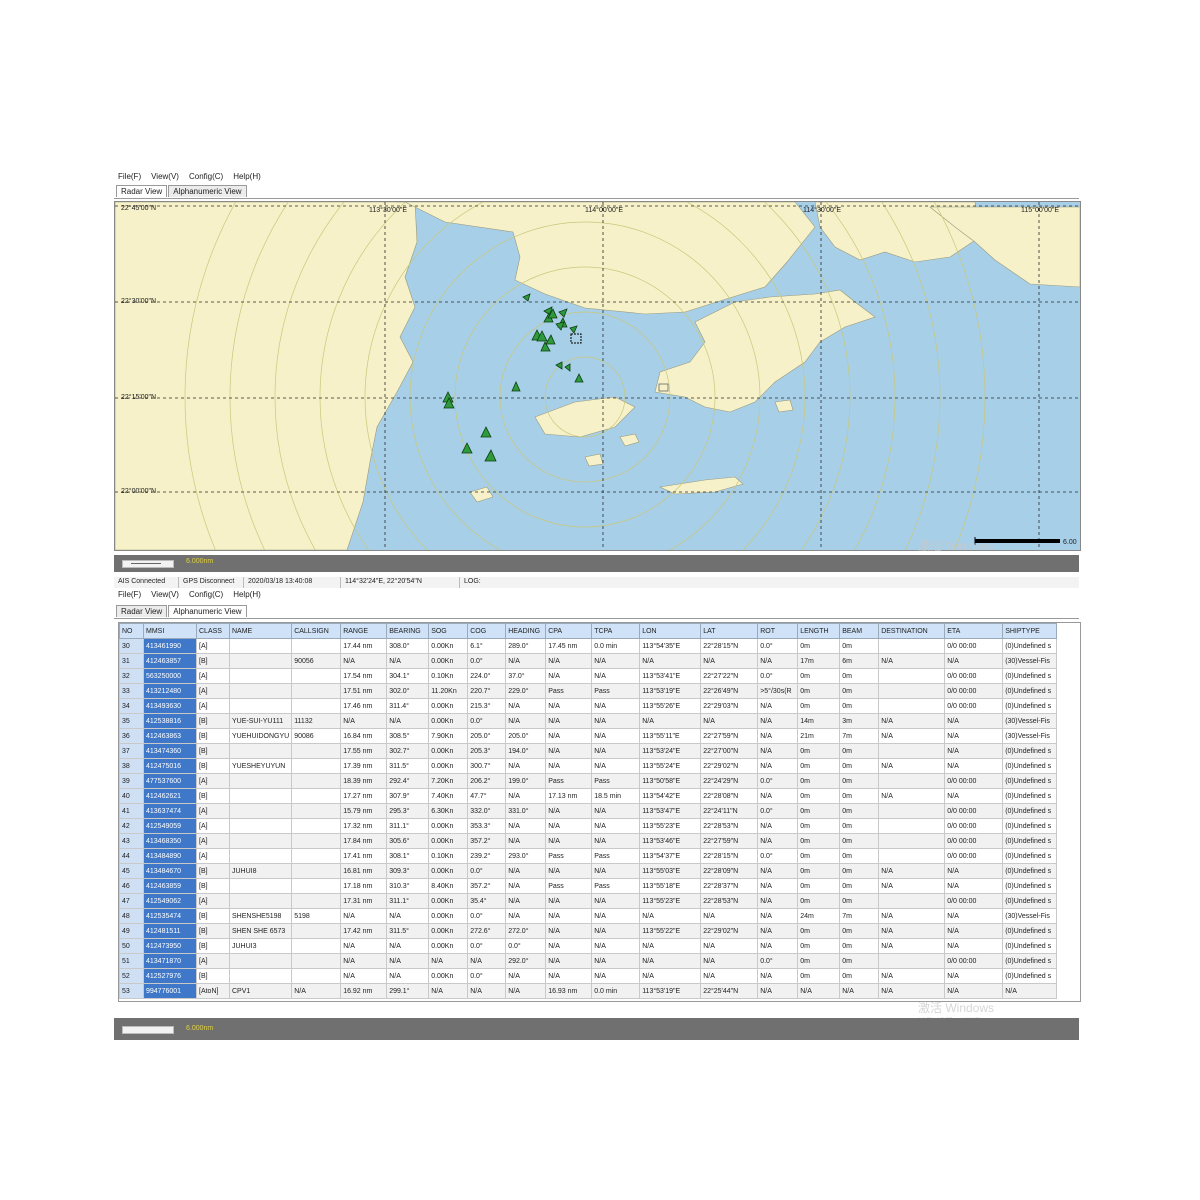  I want to click on column-header-tcpa: TCPA, so click(616, 631).